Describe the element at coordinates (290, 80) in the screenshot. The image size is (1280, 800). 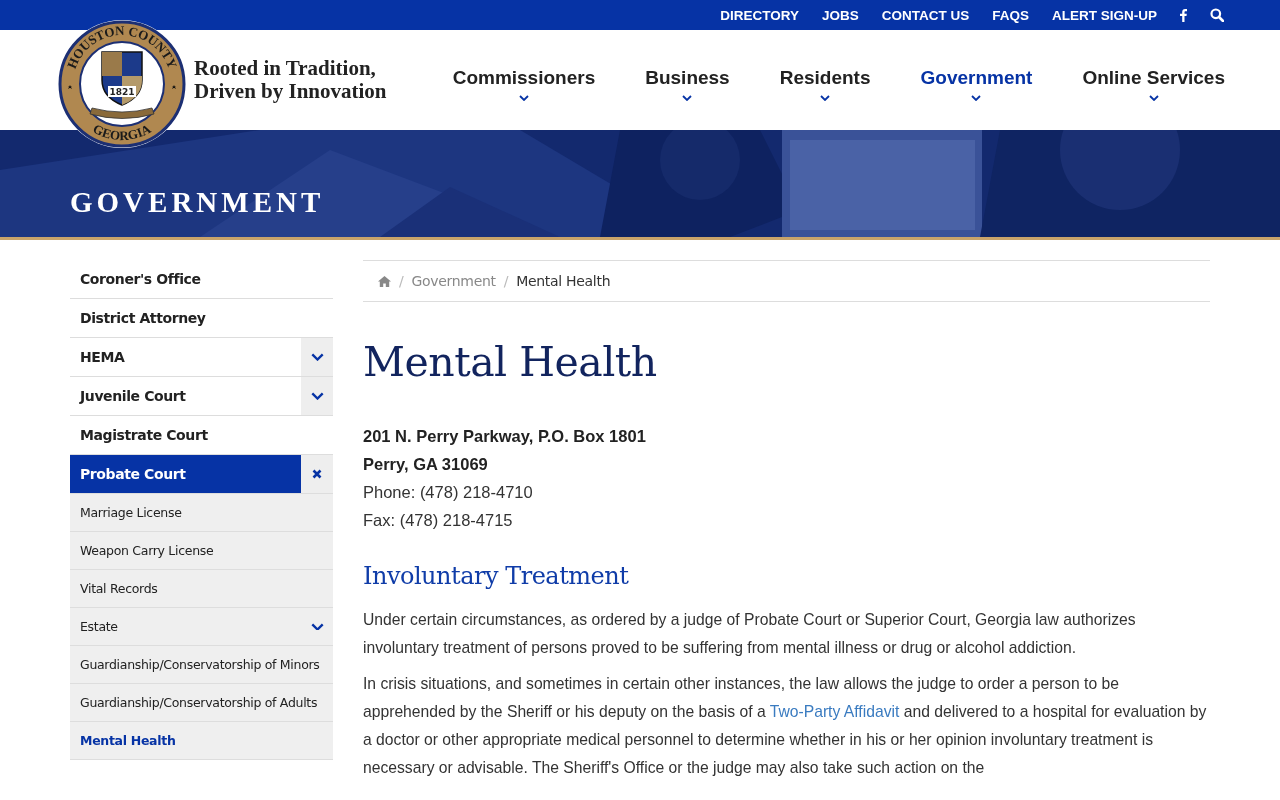
I see `tagline: Rooted in Tradition, Driven by Innovation` at that location.